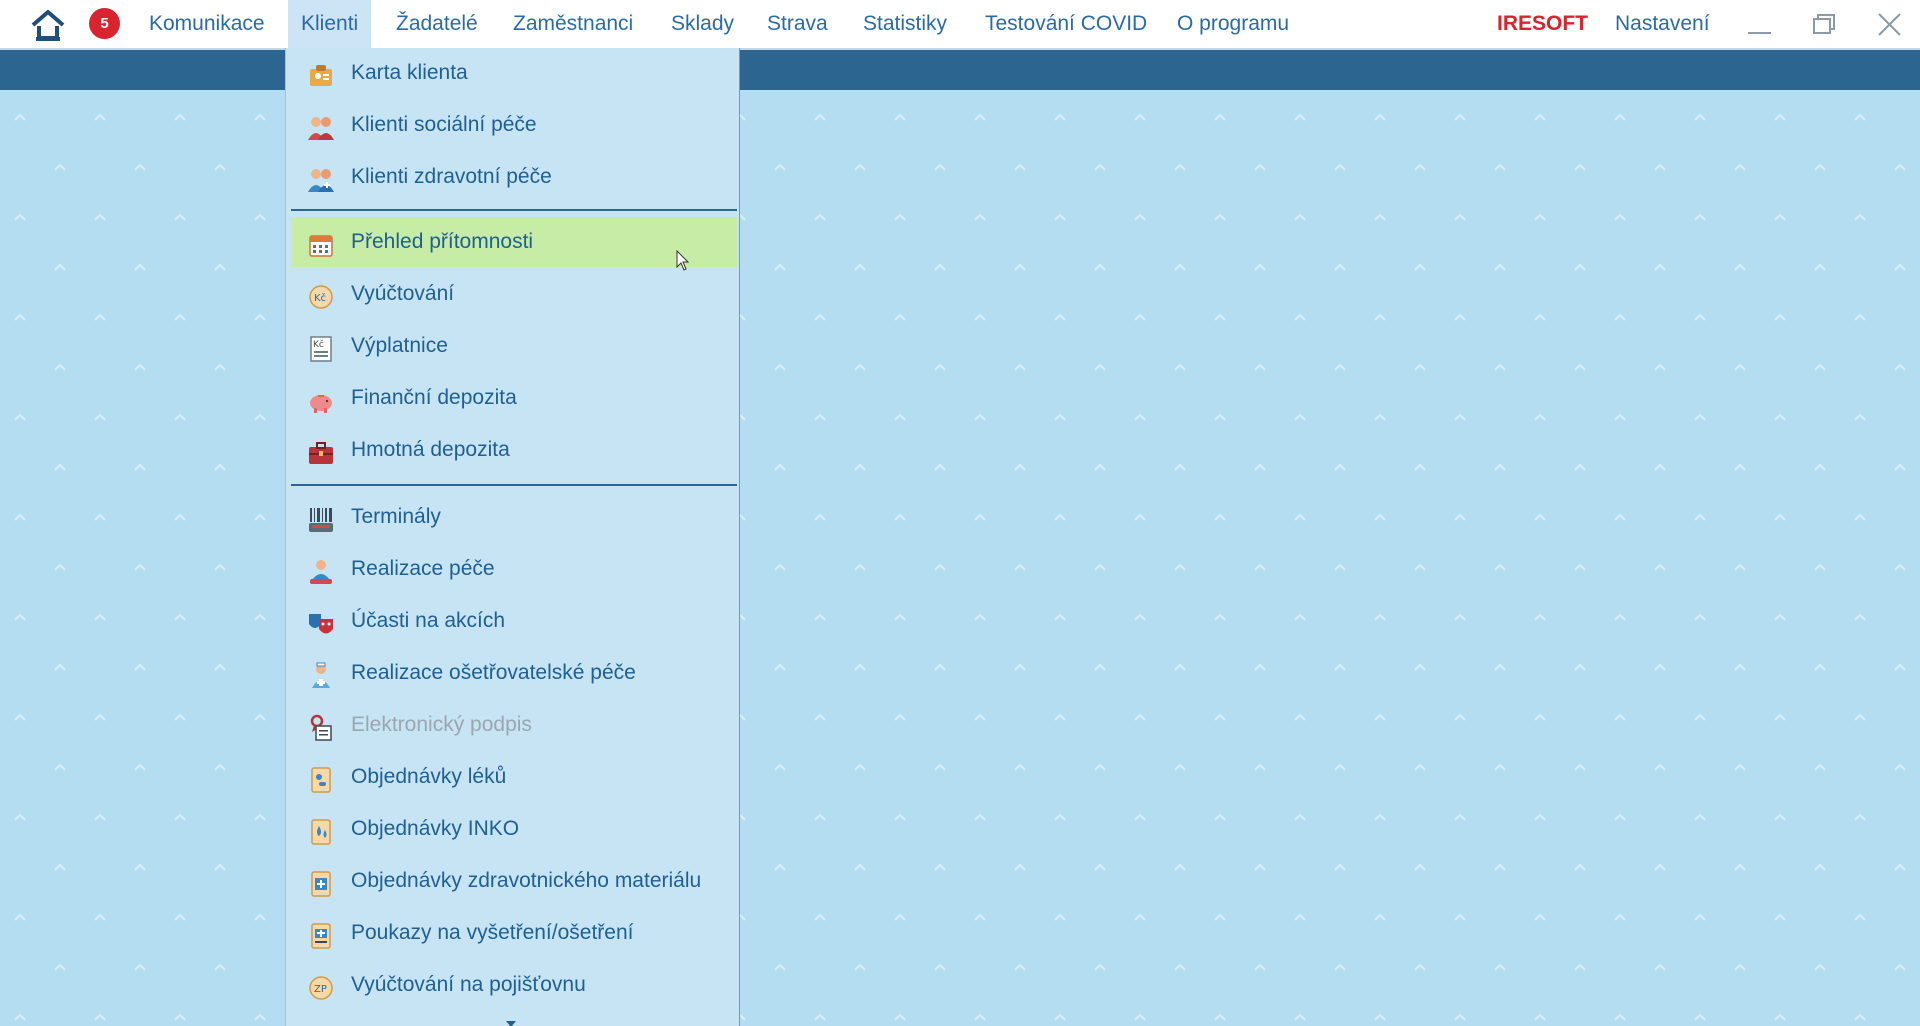  Describe the element at coordinates (468, 984) in the screenshot. I see `menu-item-label: Vyúčtování na pojišťovnu` at that location.